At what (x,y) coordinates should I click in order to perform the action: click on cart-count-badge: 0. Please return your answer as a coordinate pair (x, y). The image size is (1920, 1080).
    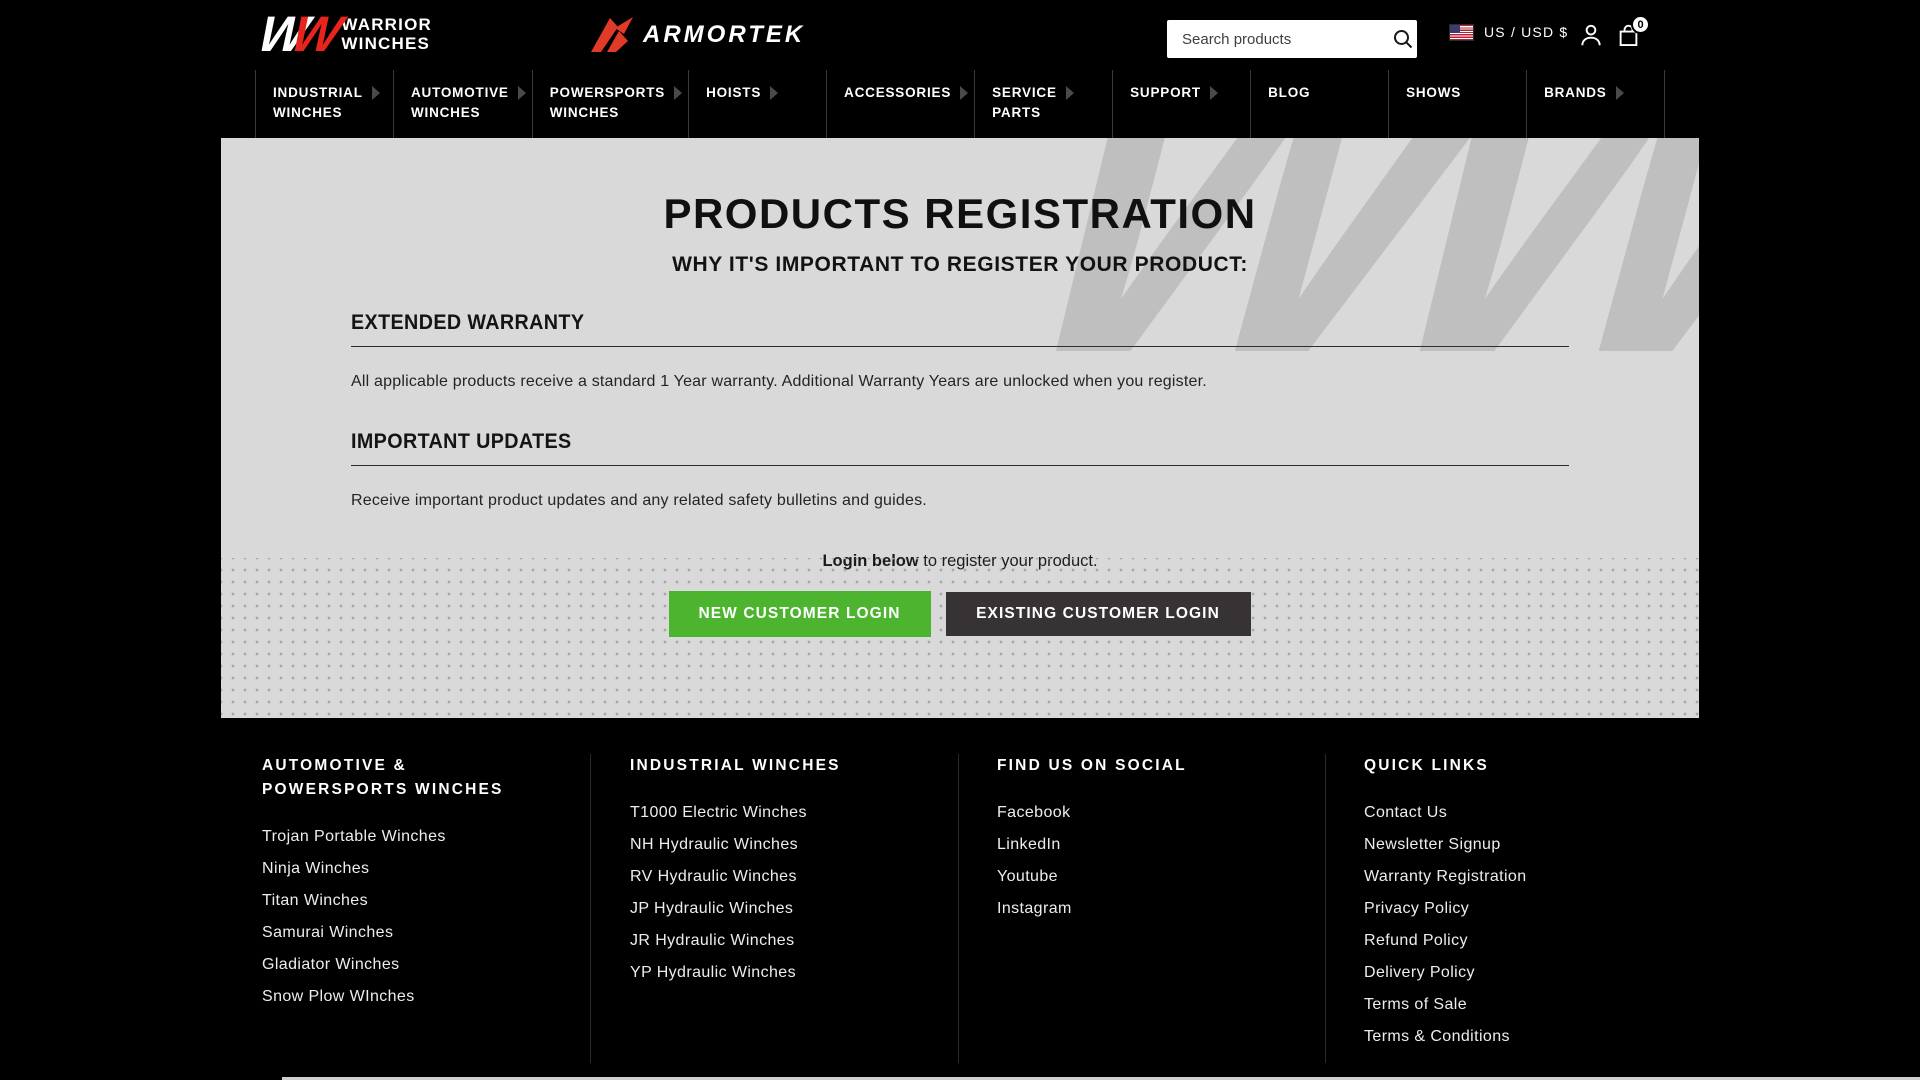
    Looking at the image, I should click on (1640, 24).